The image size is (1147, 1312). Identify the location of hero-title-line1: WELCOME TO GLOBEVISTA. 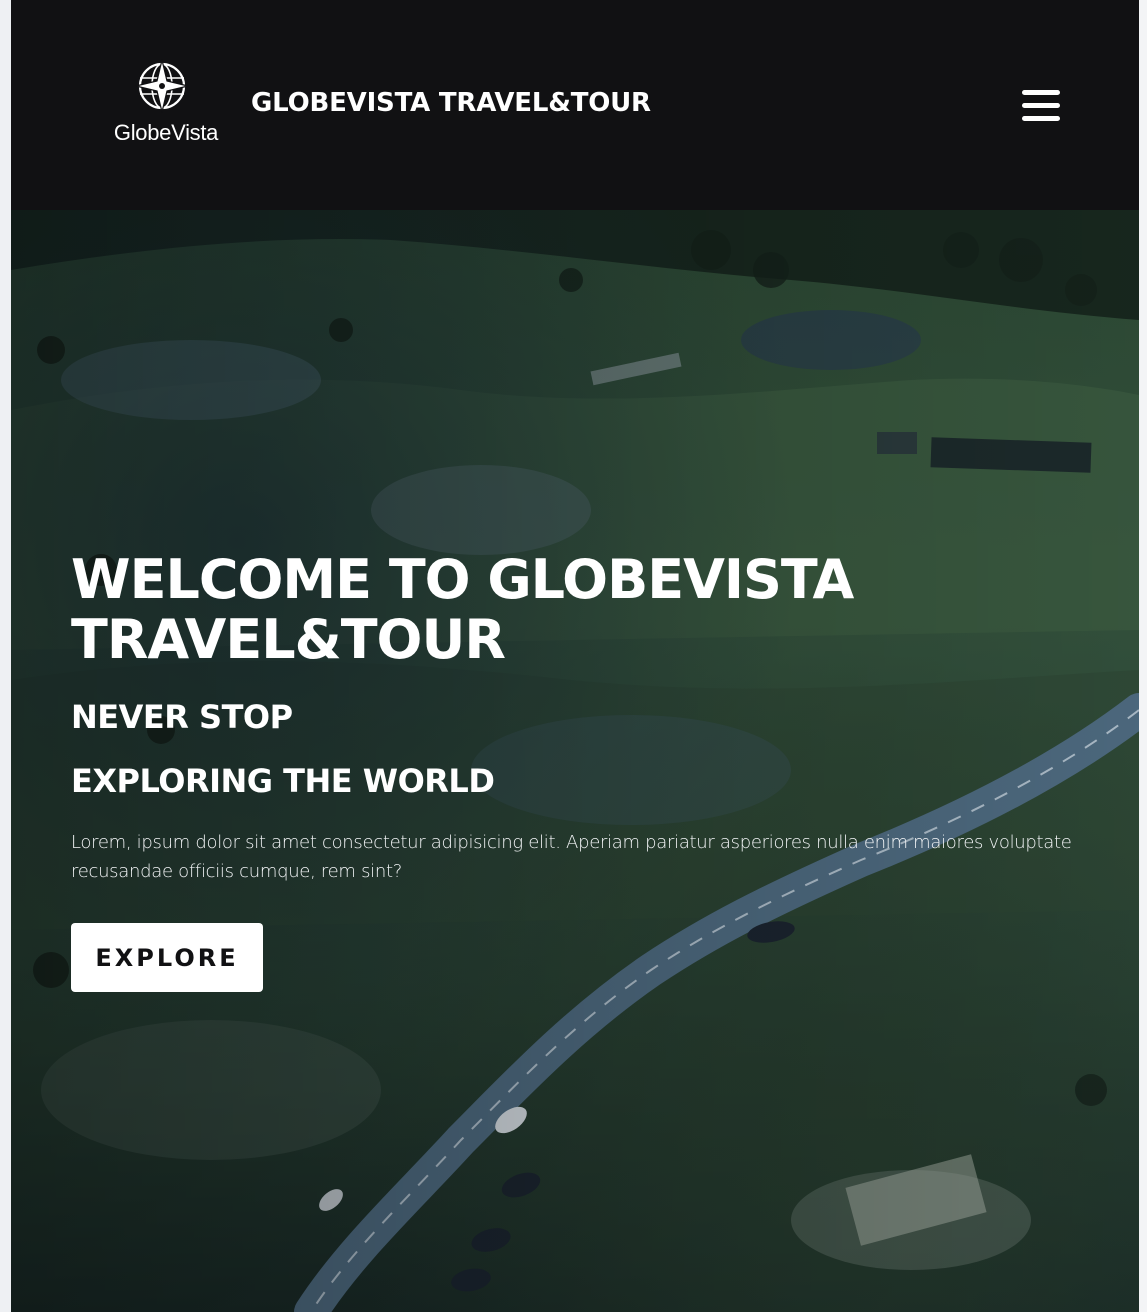
(462, 579).